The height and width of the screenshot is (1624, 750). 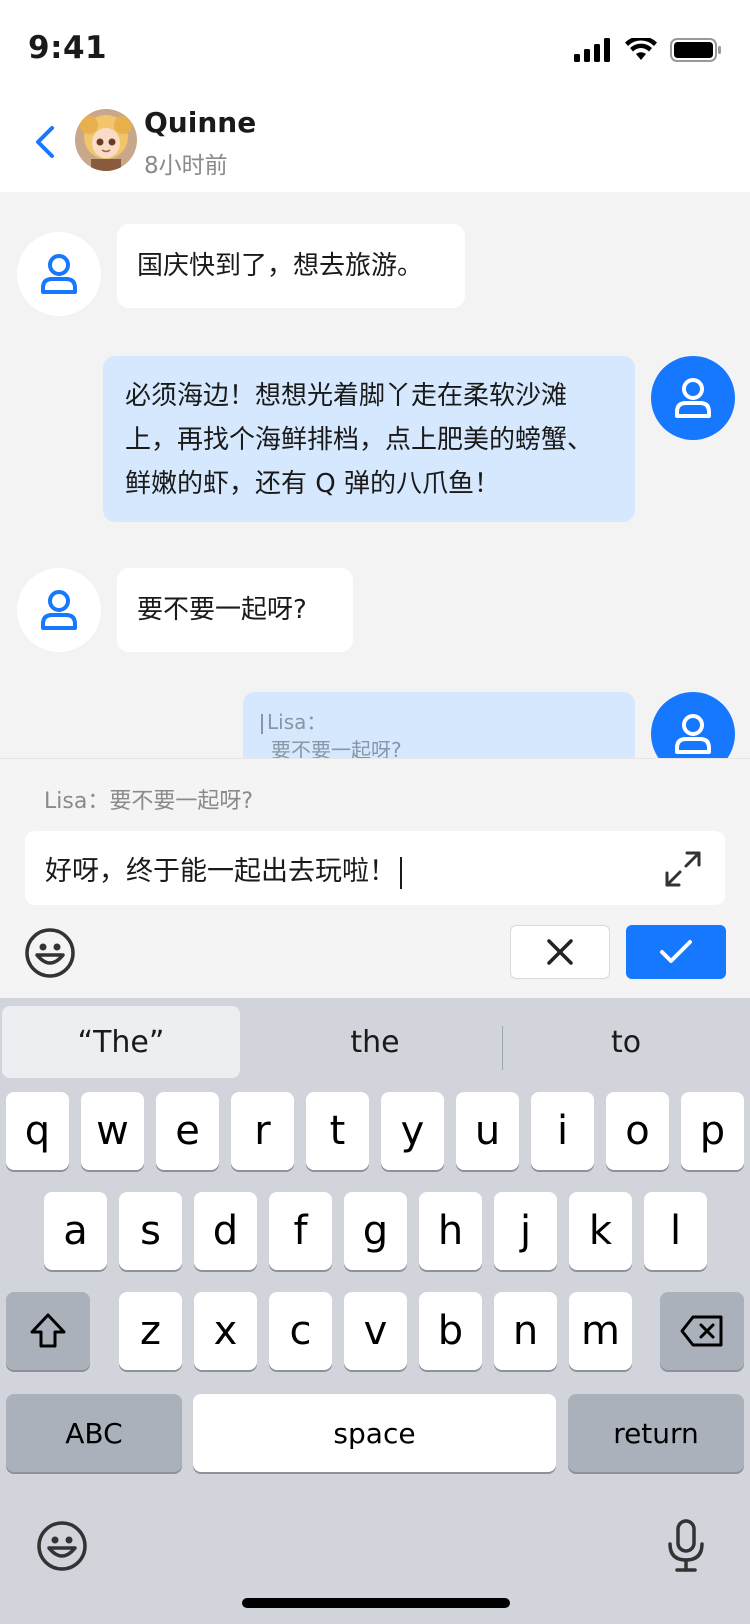 I want to click on input-value: 好呀，终于能一起出去玩啦！, so click(x=223, y=869).